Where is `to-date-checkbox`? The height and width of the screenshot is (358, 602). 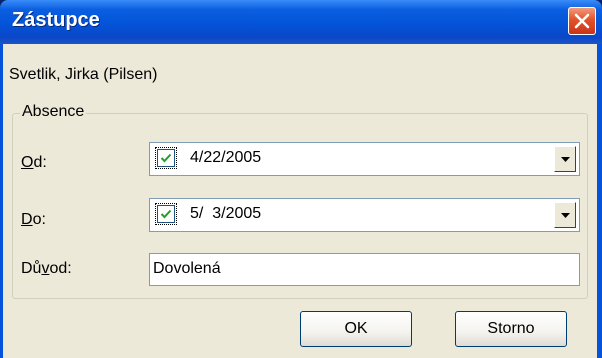 to-date-checkbox is located at coordinates (166, 214).